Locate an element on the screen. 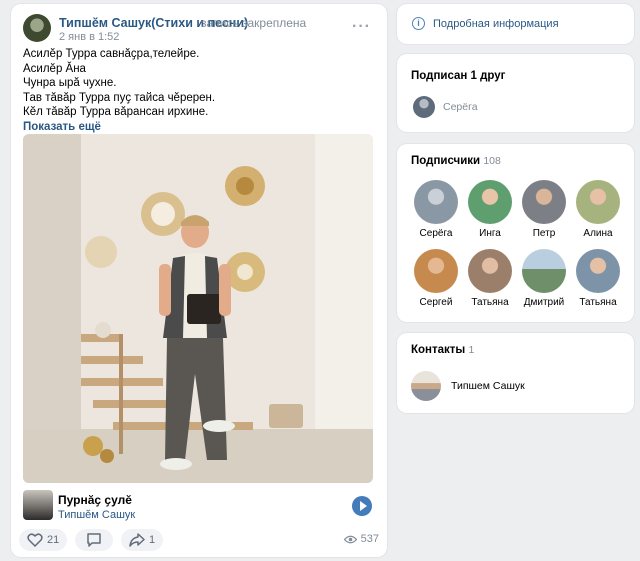  subscribers-count: 108 is located at coordinates (492, 161).